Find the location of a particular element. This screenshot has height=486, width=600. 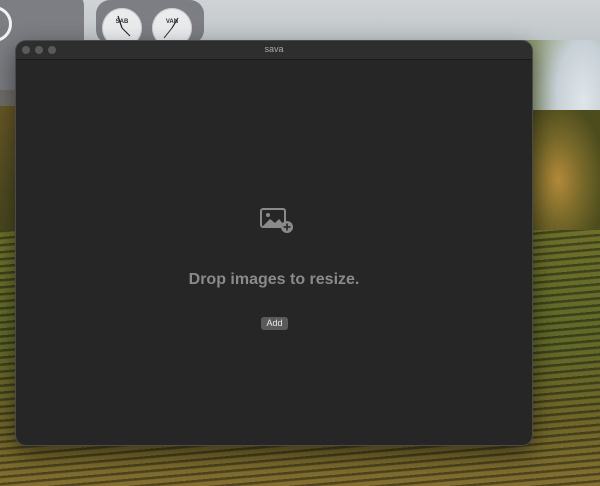

clock-city-label: VAN is located at coordinates (172, 22).